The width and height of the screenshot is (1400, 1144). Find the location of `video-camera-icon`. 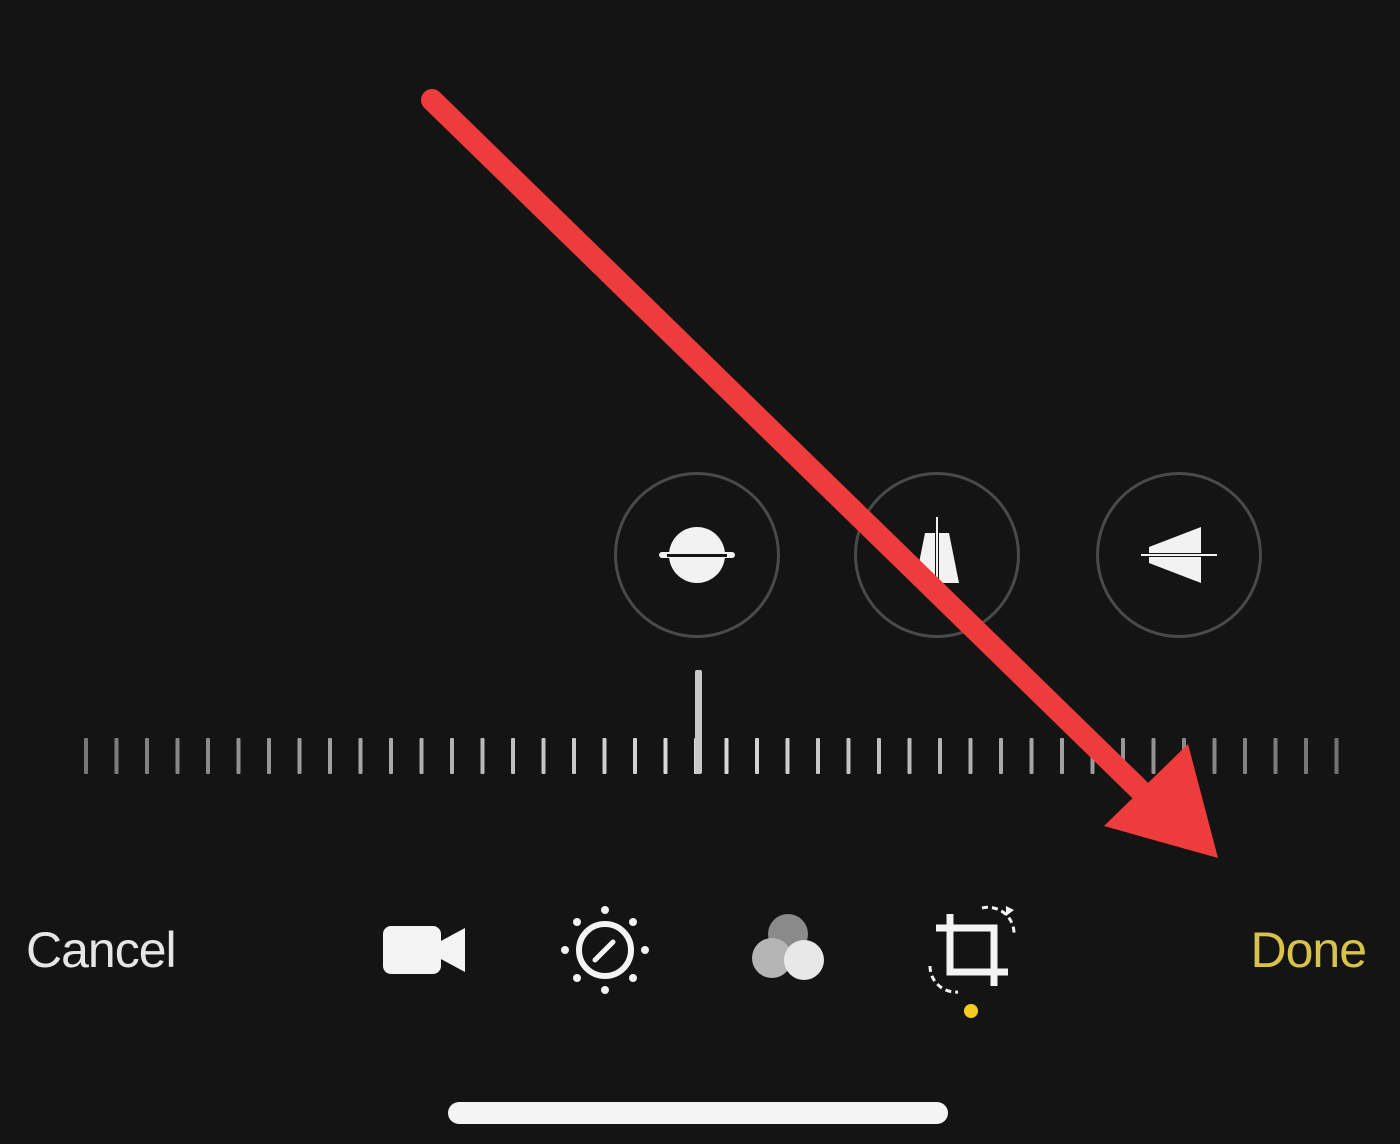

video-camera-icon is located at coordinates (424, 950).